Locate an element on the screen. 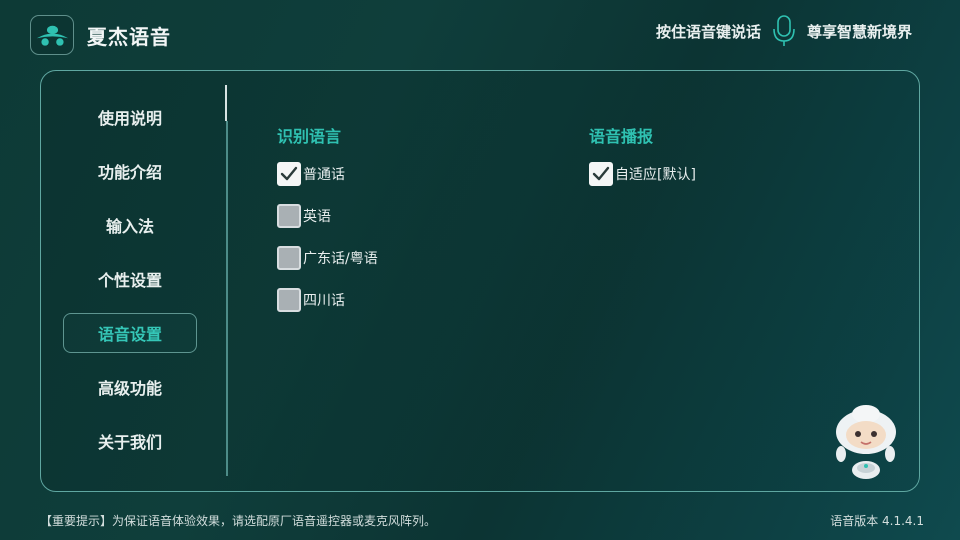 Image resolution: width=960 pixels, height=540 pixels. sidebar-item-features: 功能介绍 is located at coordinates (130, 171).